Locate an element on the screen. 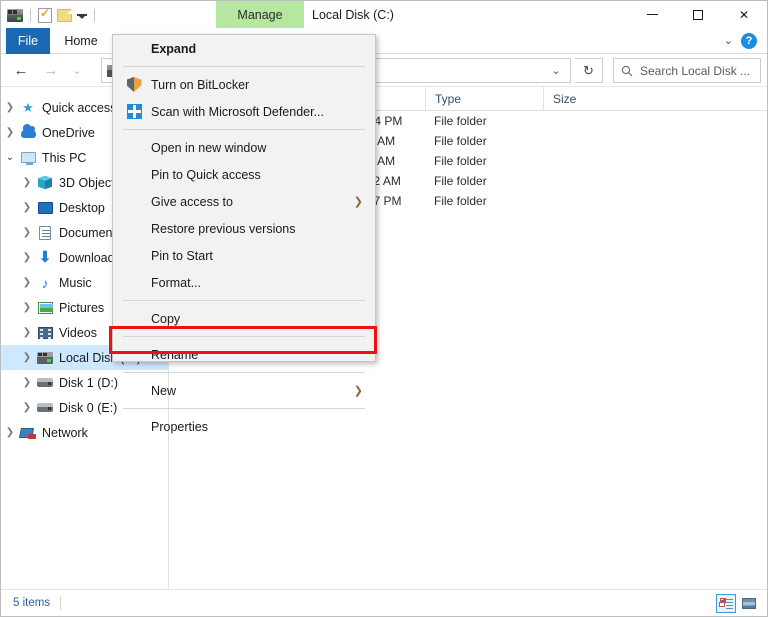  sidebar-item-label: Network is located at coordinates (65, 432).